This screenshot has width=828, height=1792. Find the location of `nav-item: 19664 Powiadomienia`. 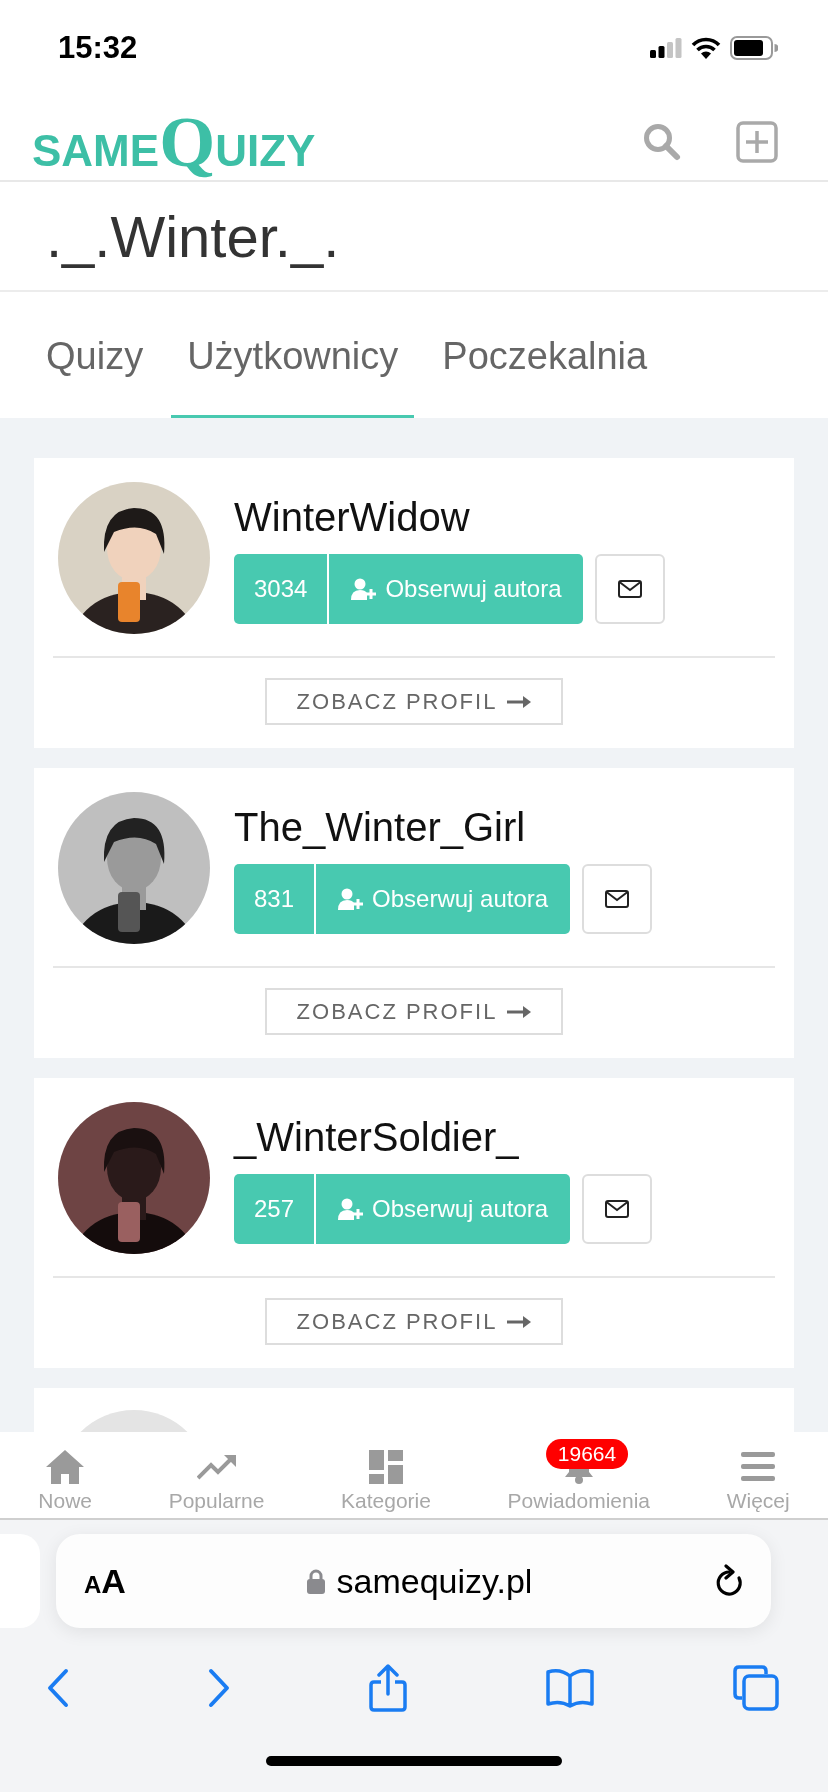

nav-item: 19664 Powiadomienia is located at coordinates (578, 1475).